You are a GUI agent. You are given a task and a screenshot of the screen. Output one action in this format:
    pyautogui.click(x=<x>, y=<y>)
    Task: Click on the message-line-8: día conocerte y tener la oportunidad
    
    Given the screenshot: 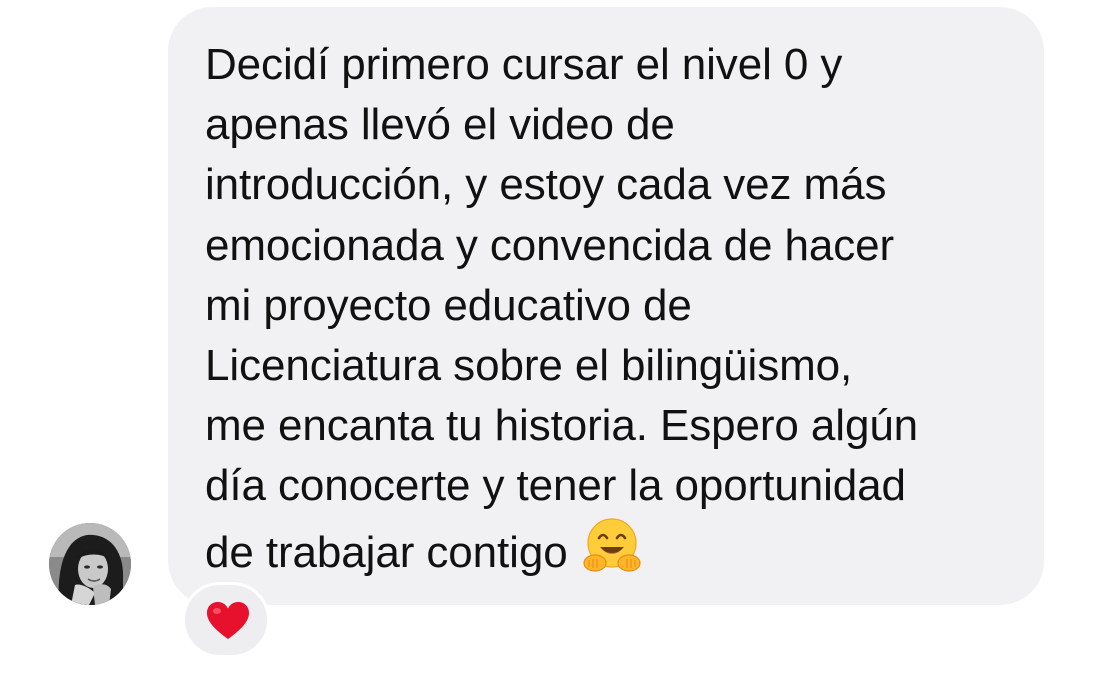 What is the action you would take?
    pyautogui.click(x=555, y=486)
    